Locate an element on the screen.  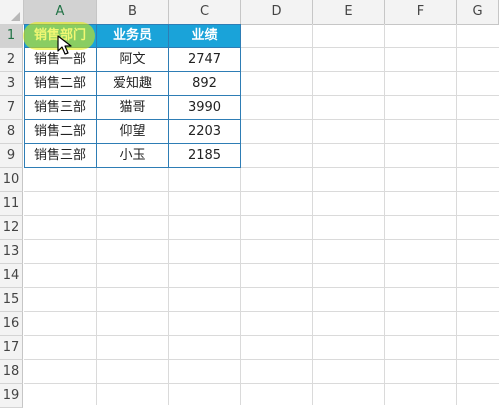
row-header: 3 is located at coordinates (11, 84).